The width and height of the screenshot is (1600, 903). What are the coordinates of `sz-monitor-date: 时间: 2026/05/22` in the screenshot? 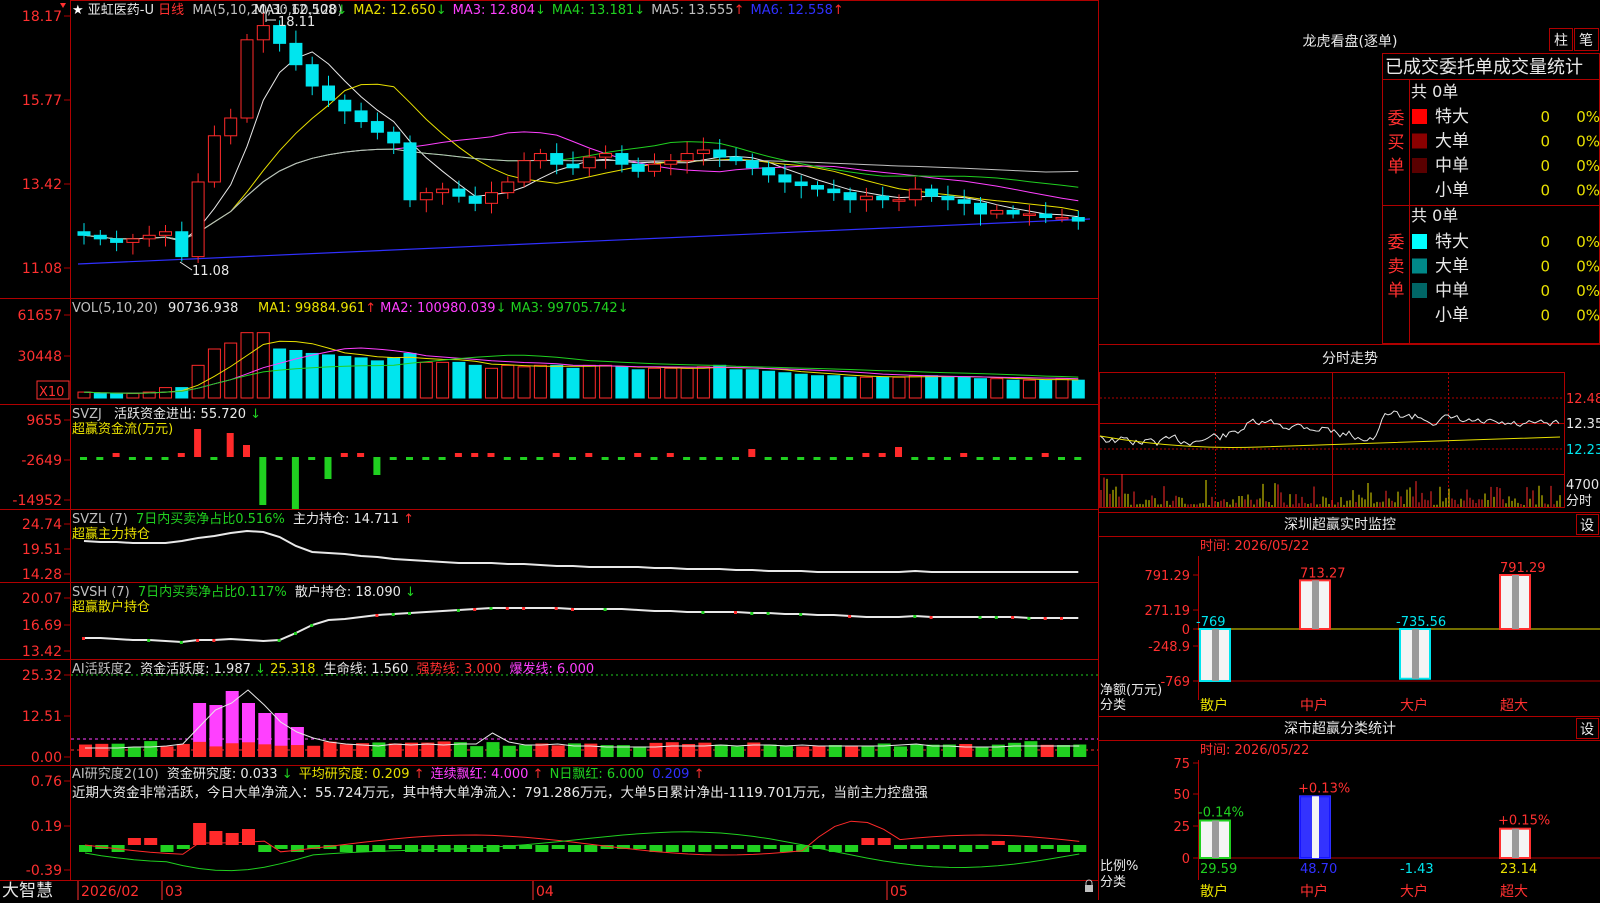 It's located at (1254, 546).